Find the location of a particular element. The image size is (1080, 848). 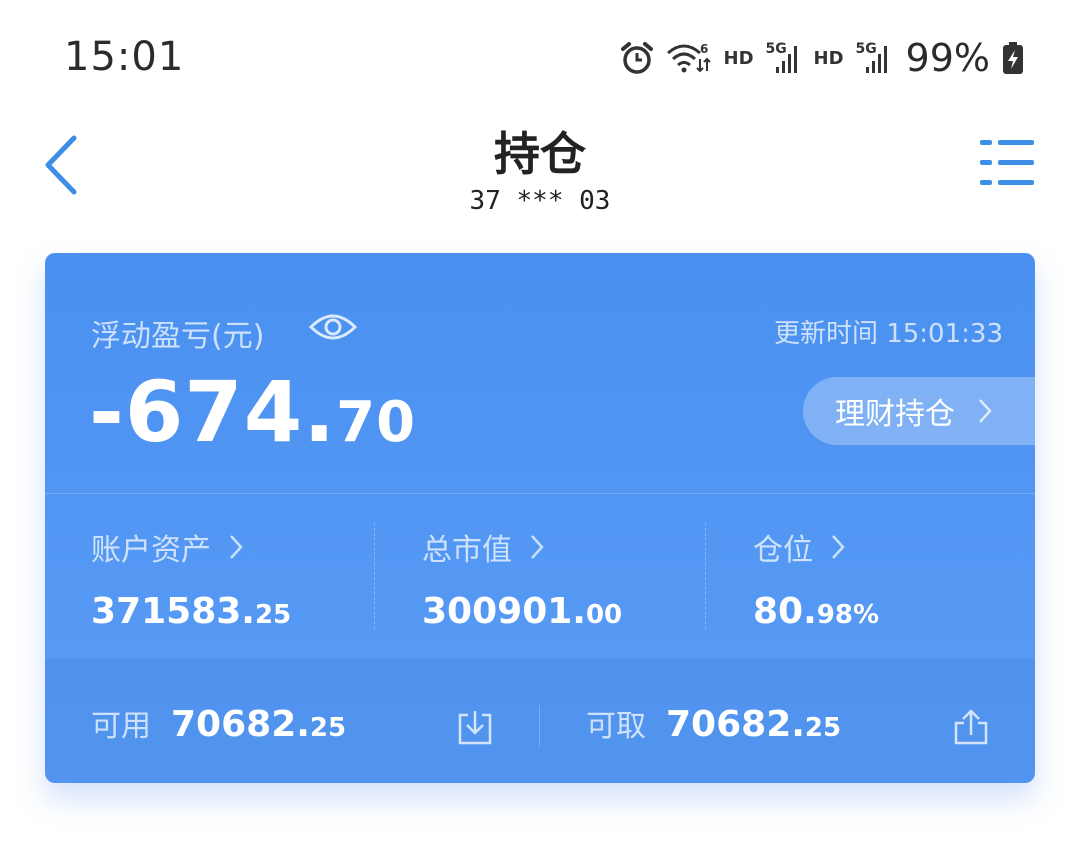

account-assets-value: 371583.25 is located at coordinates (241, 611).